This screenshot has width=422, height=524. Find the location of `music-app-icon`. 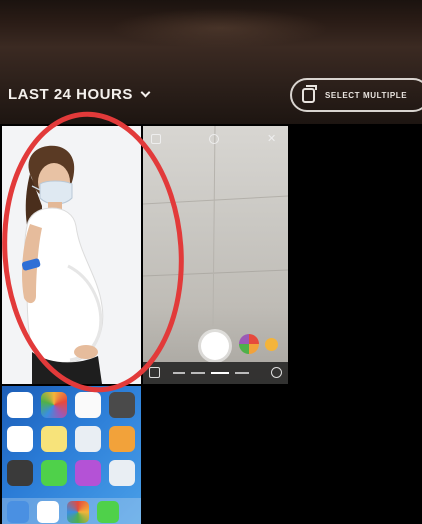

music-app-icon is located at coordinates (88, 405).